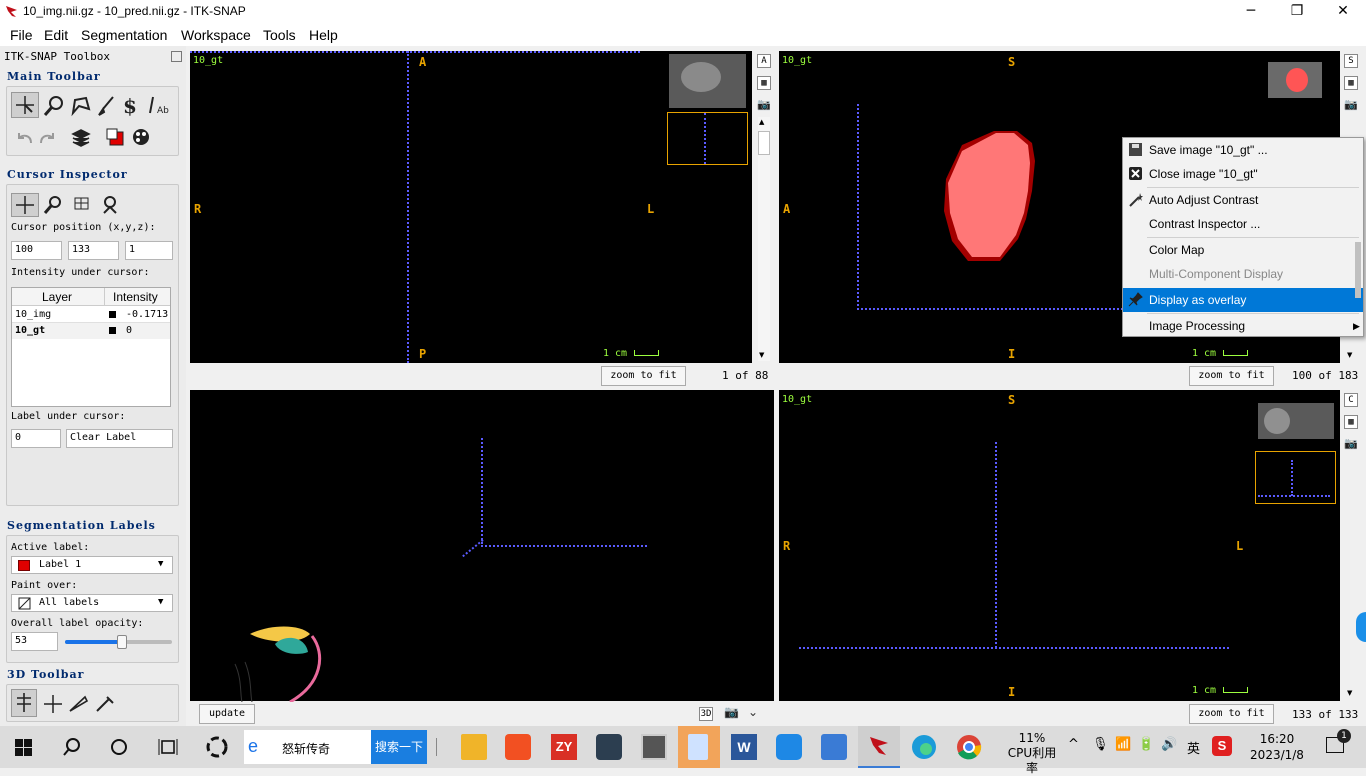 The height and width of the screenshot is (776, 1366). What do you see at coordinates (879, 747) in the screenshot?
I see `itksnap-taskbar-button` at bounding box center [879, 747].